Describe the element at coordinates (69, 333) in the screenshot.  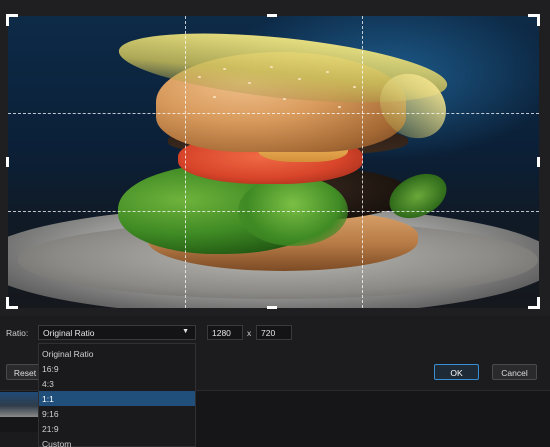
I see `ratio-select-value: Original Ratio` at that location.